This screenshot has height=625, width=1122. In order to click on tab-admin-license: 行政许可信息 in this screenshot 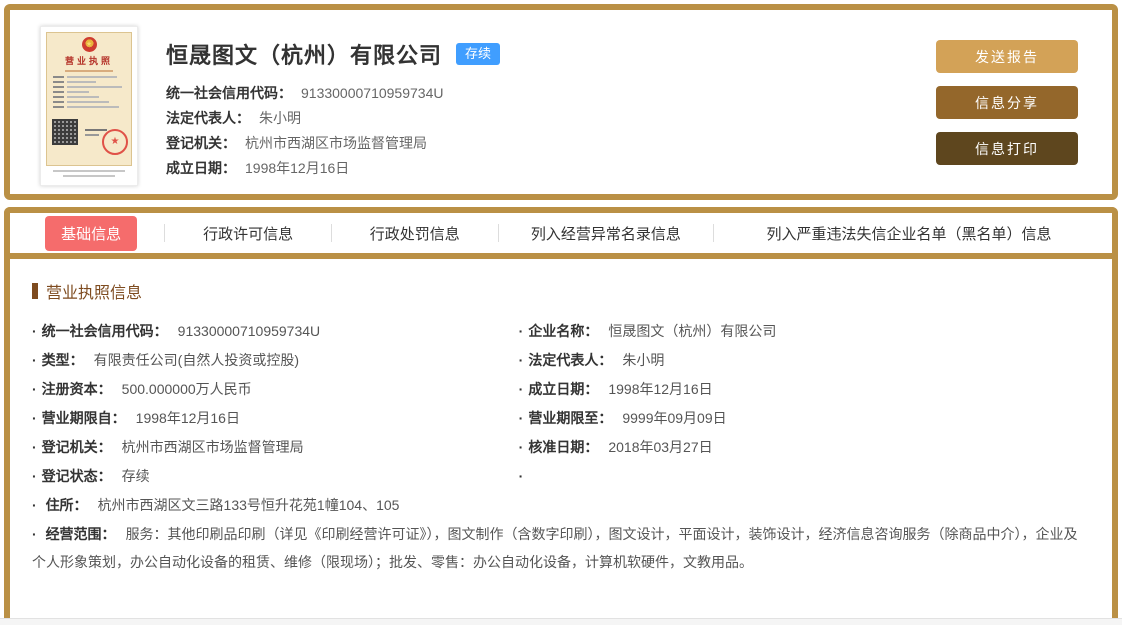, I will do `click(248, 233)`.